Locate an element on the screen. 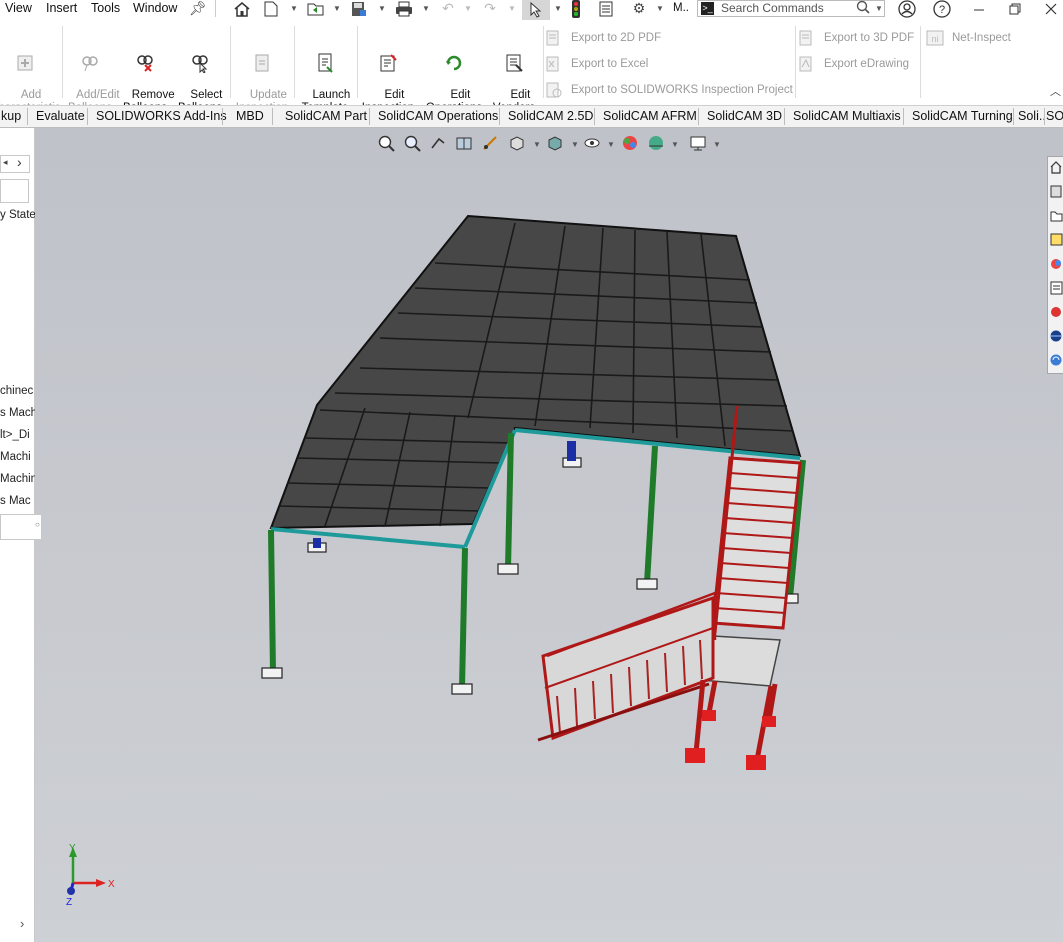 The image size is (1063, 942). upper-stair-flight is located at coordinates (756, 543).